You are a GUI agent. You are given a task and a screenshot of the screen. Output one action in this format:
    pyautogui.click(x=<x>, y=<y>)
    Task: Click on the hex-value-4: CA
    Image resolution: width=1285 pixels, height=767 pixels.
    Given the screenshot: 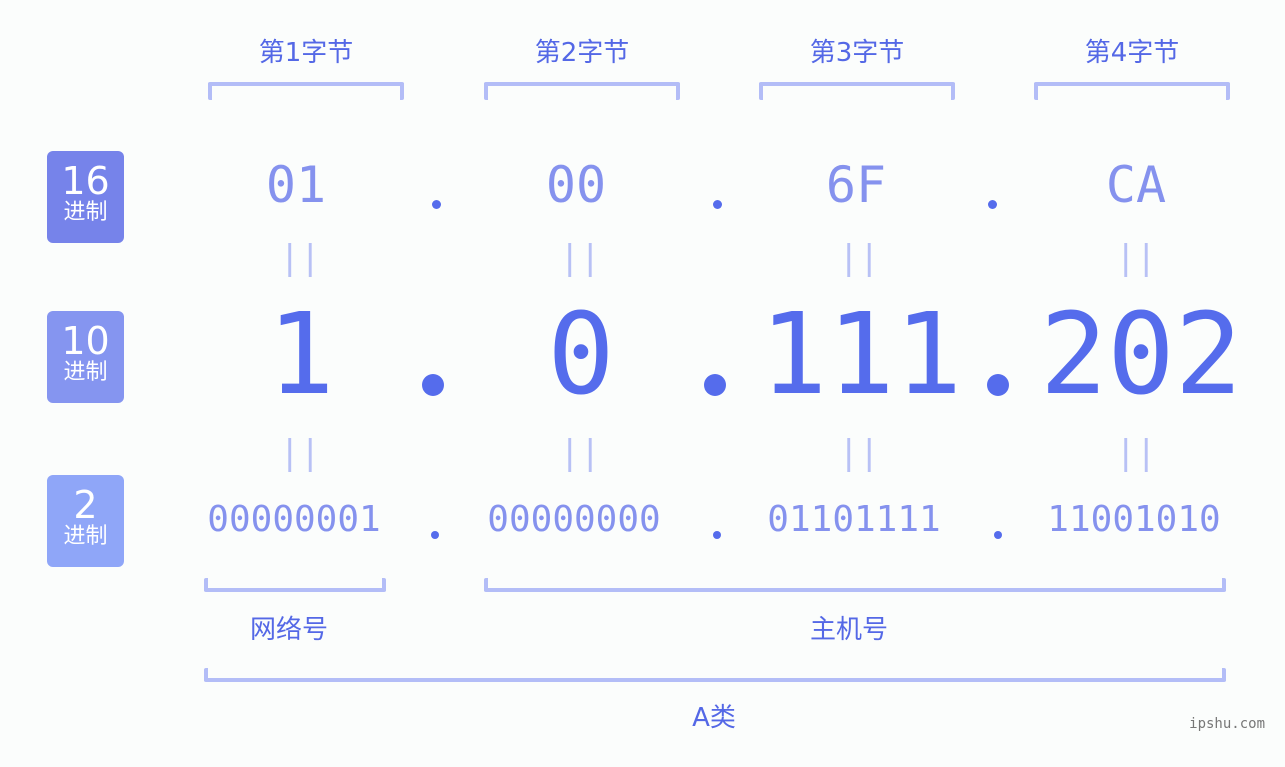 What is the action you would take?
    pyautogui.click(x=1136, y=185)
    